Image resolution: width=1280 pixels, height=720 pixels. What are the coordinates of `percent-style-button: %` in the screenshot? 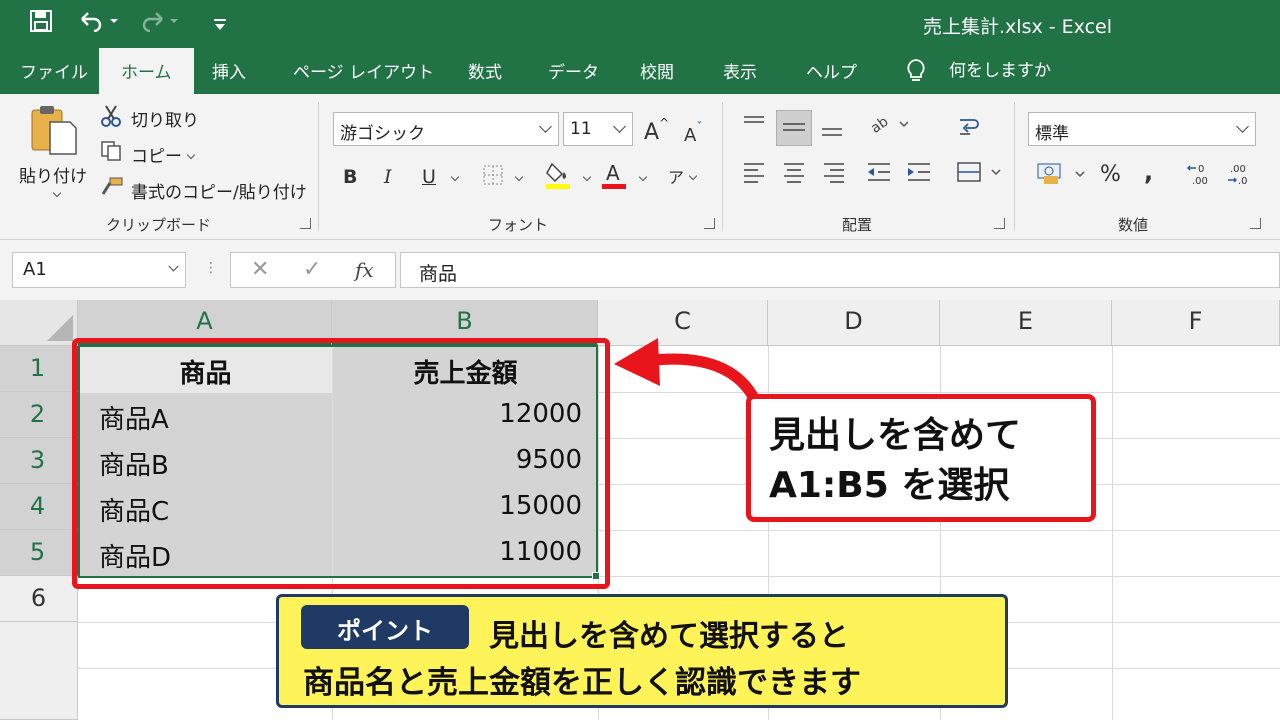 It's located at (1110, 174).